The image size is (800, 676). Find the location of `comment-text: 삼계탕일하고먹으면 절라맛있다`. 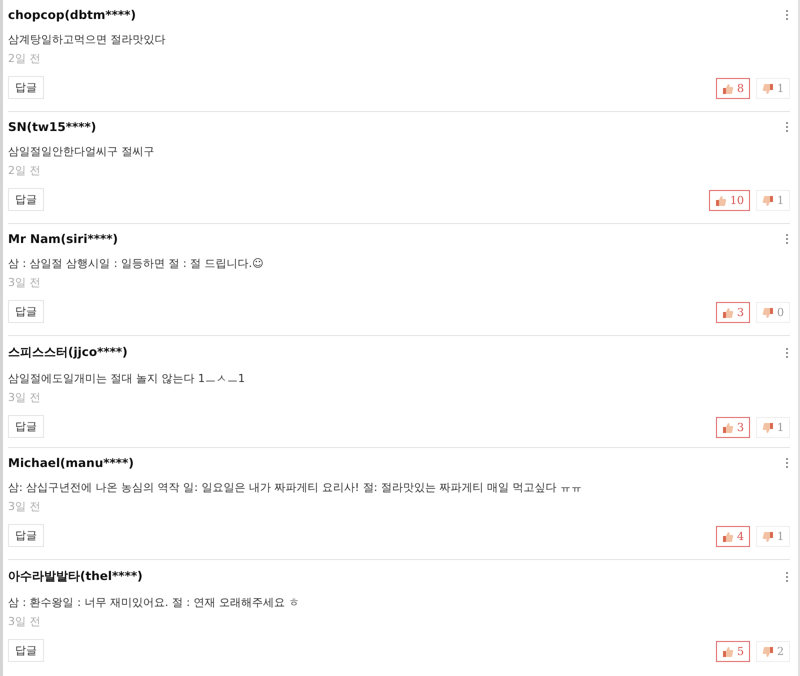

comment-text: 삼계탕일하고먹으면 절라맛있다 is located at coordinates (87, 39).